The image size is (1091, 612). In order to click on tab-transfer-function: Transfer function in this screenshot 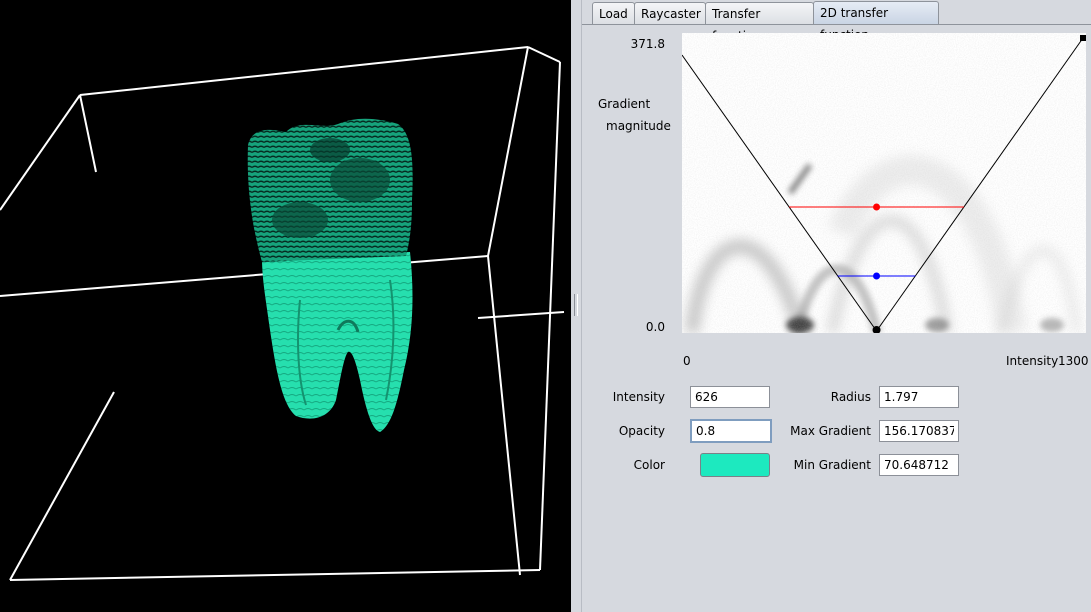, I will do `click(759, 22)`.